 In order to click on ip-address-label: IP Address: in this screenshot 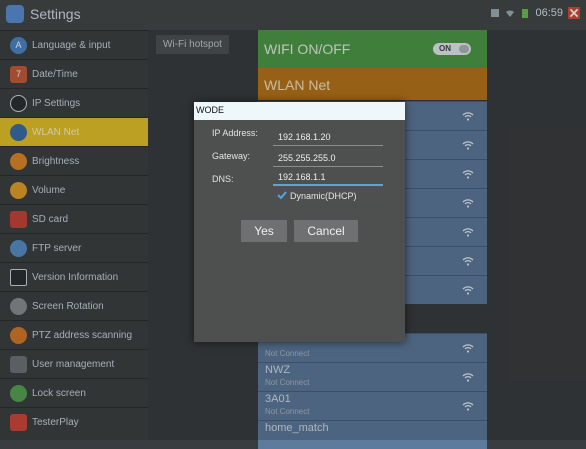, I will do `click(235, 133)`.